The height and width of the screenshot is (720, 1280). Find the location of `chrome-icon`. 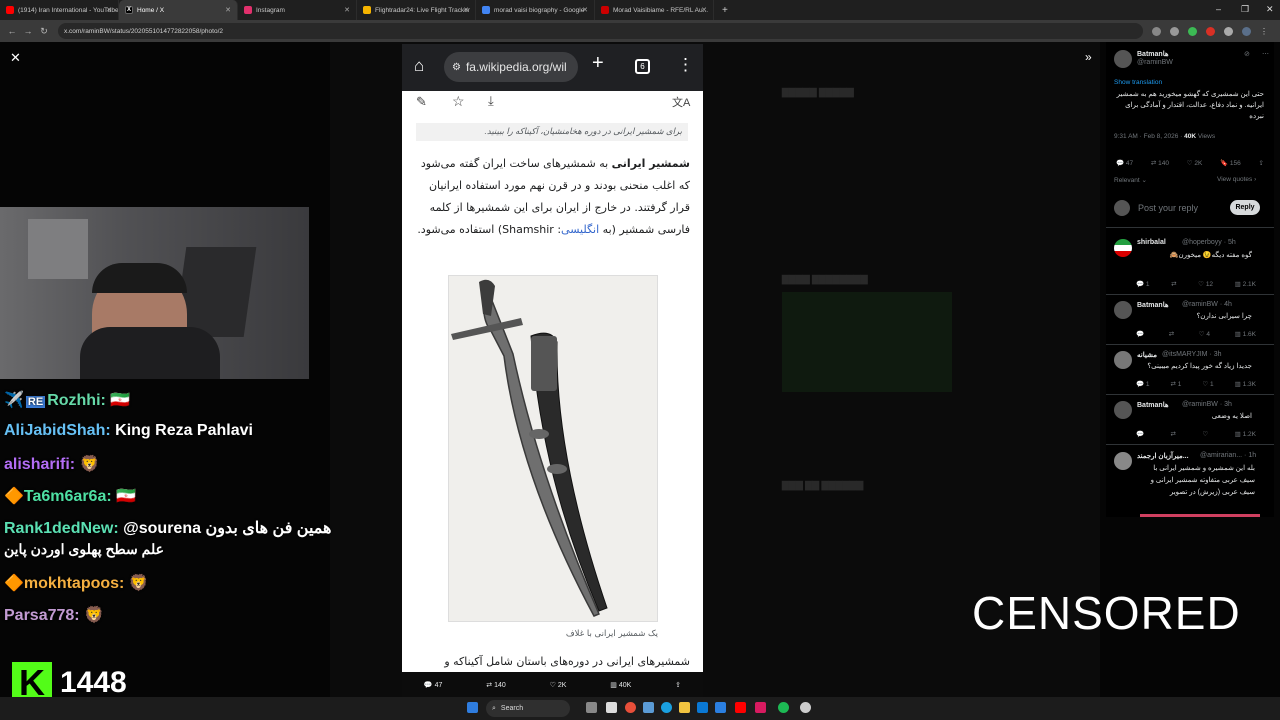

chrome-icon is located at coordinates (630, 707).